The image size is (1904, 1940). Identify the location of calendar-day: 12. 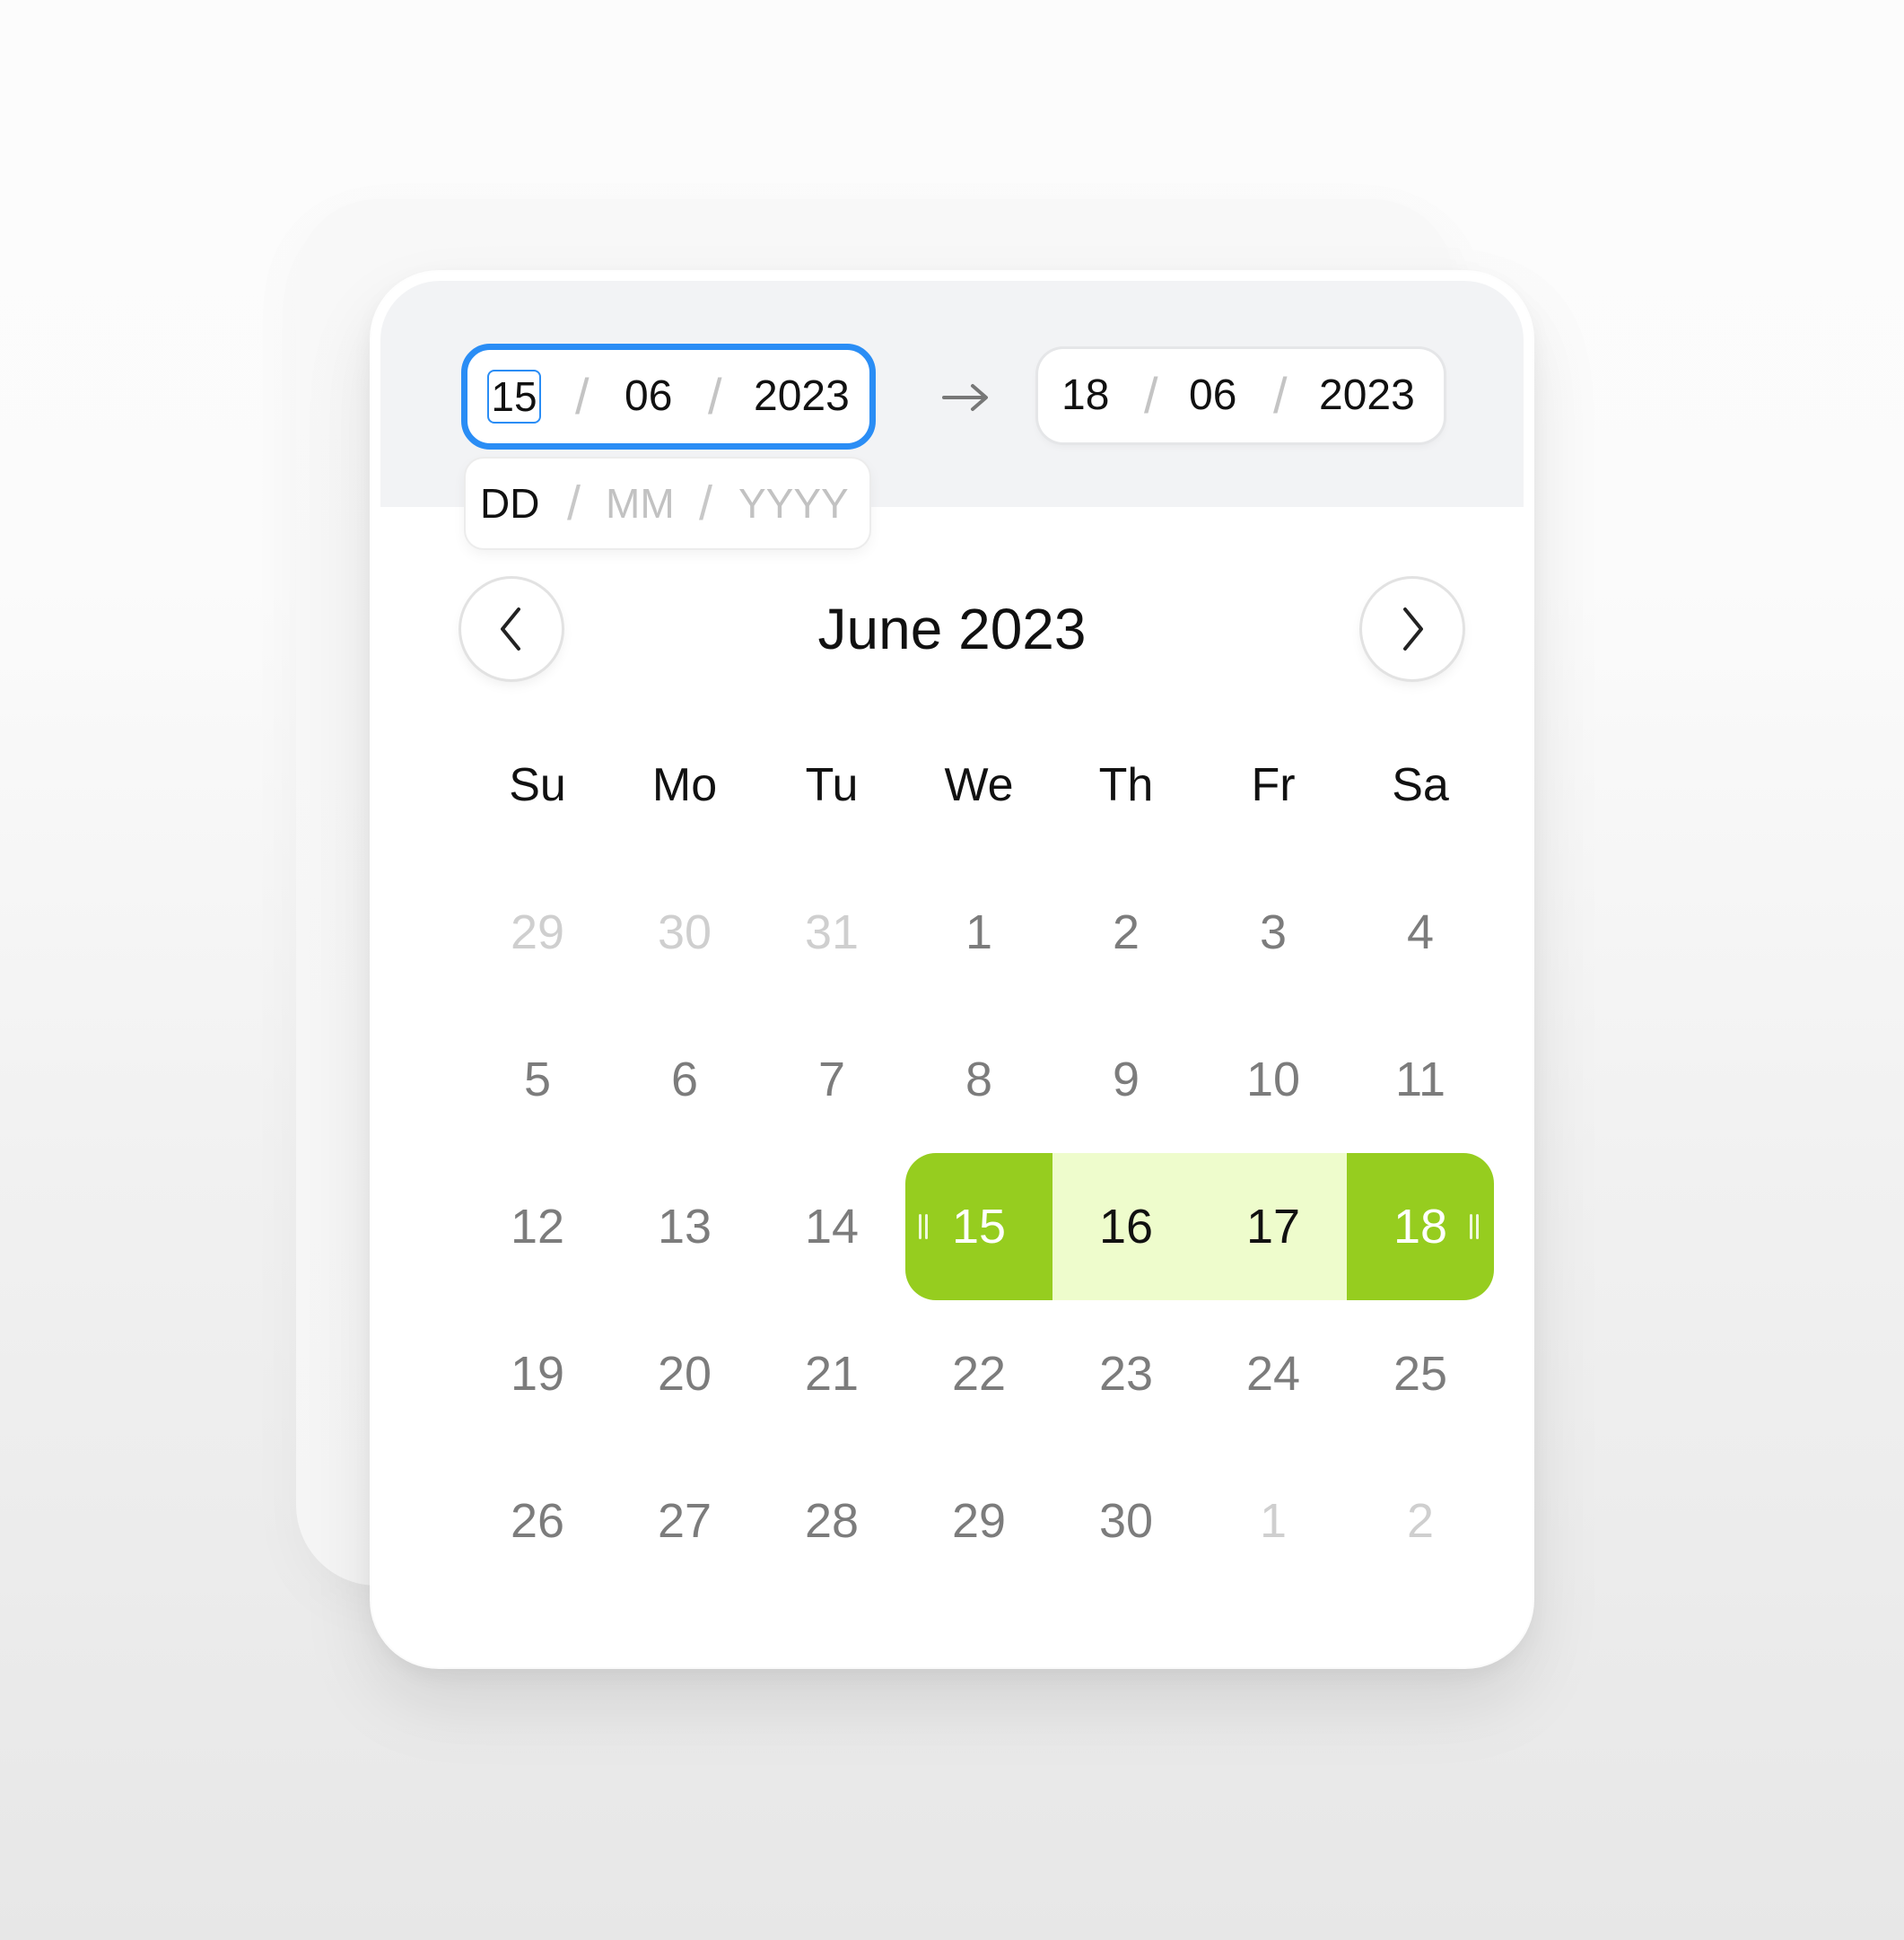
(537, 1227).